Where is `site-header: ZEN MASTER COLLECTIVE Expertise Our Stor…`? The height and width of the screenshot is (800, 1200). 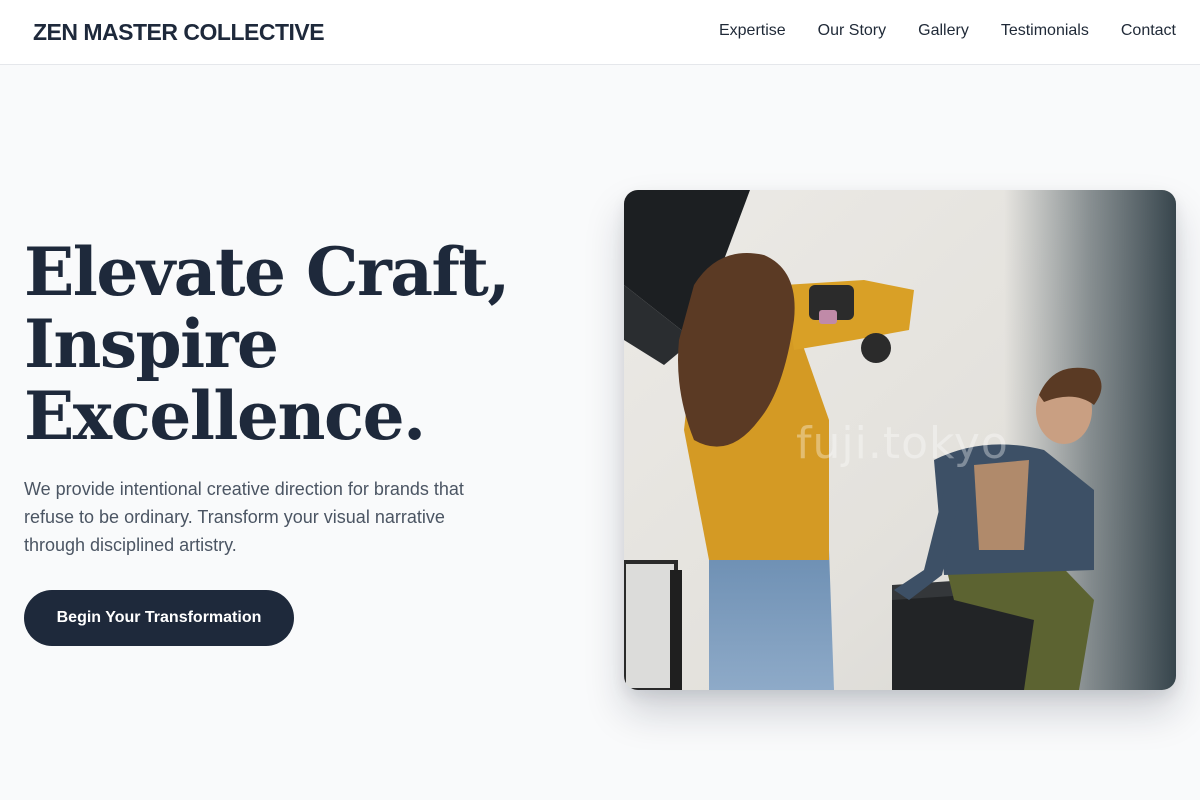
site-header: ZEN MASTER COLLECTIVE Expertise Our Stor… is located at coordinates (600, 32).